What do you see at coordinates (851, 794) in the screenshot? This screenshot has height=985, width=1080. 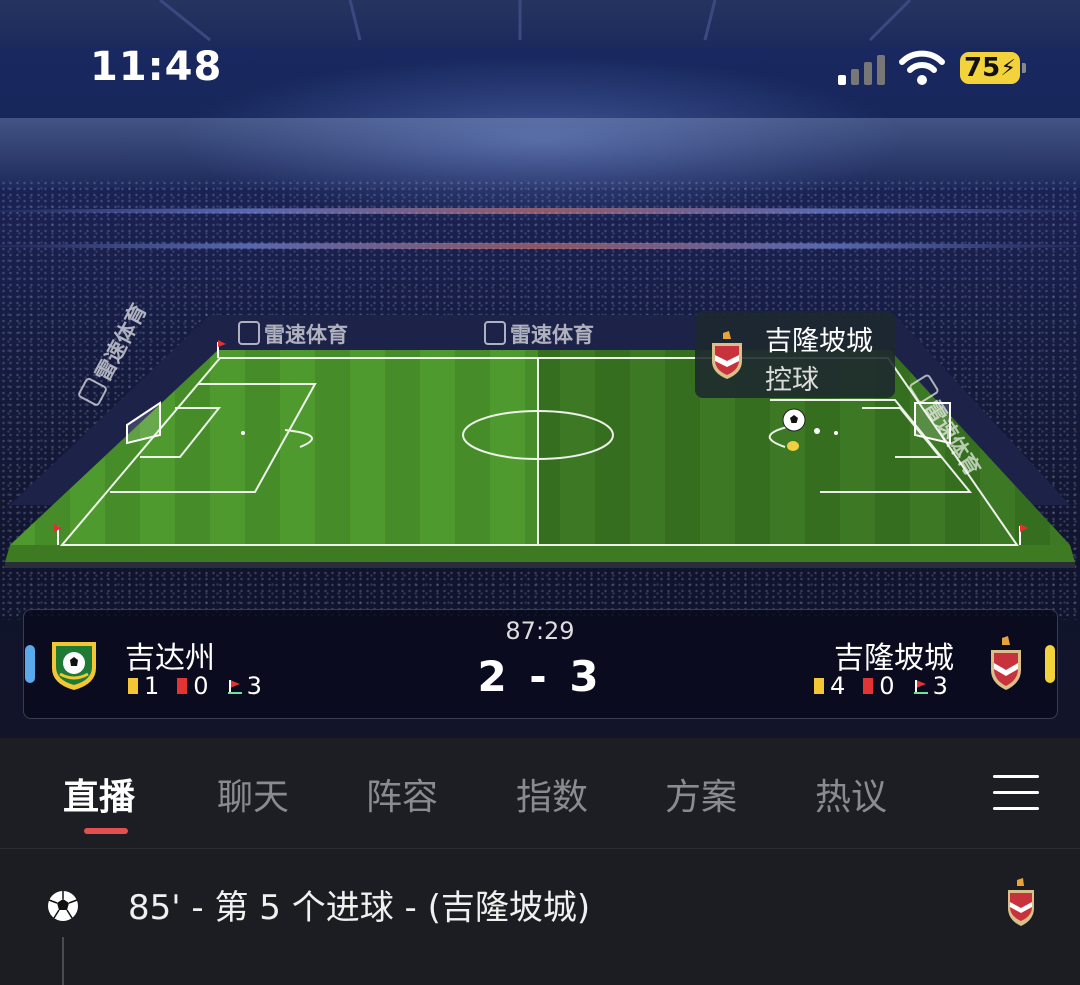 I see `tab-discussion: 热议` at bounding box center [851, 794].